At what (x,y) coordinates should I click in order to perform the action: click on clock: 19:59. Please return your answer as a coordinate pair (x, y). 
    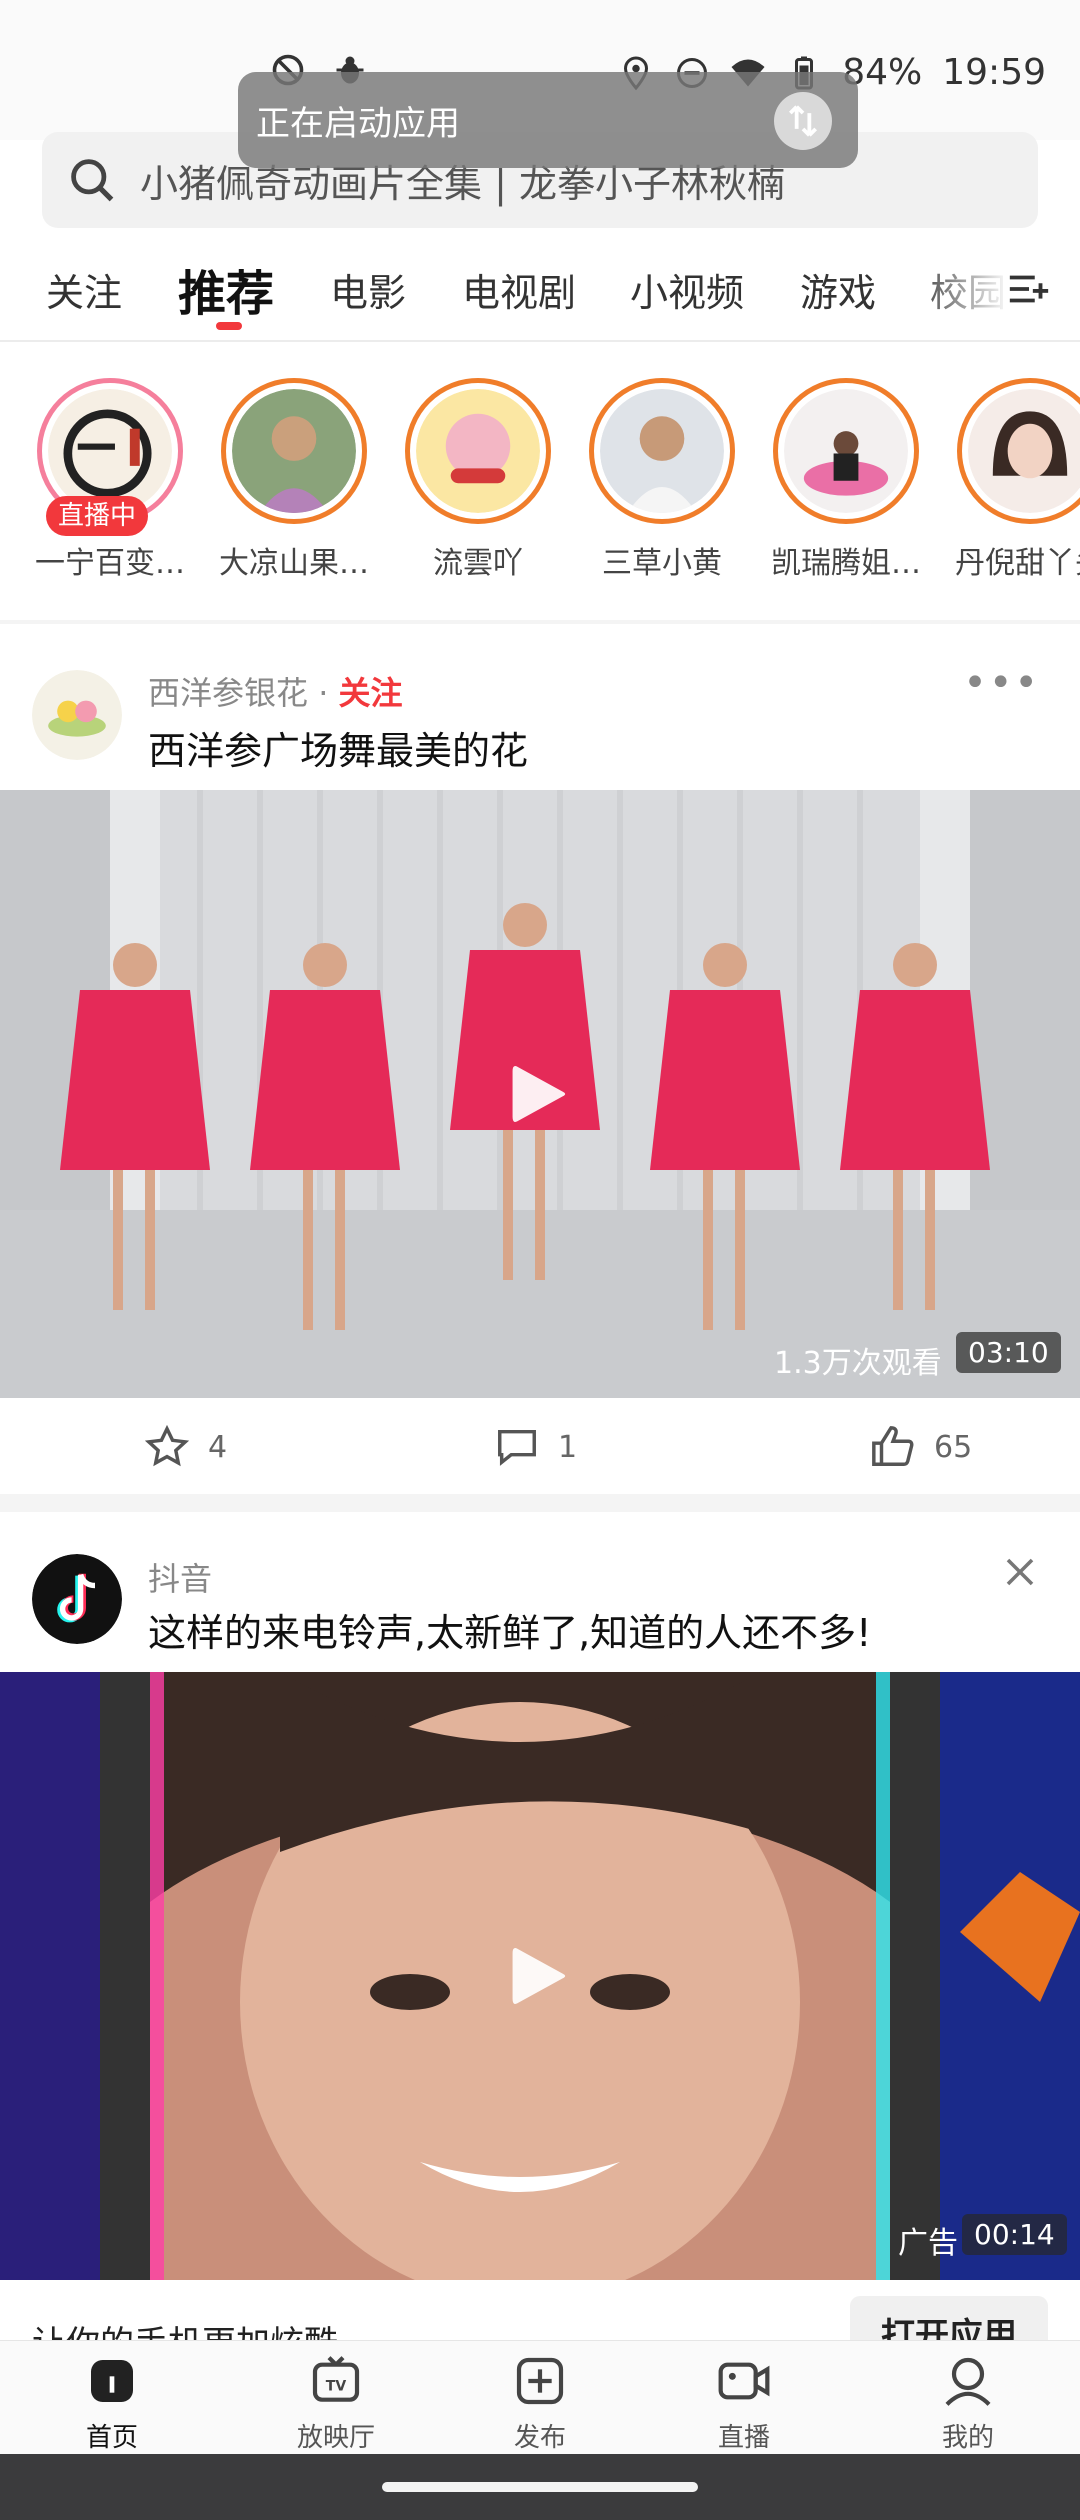
    Looking at the image, I should click on (994, 72).